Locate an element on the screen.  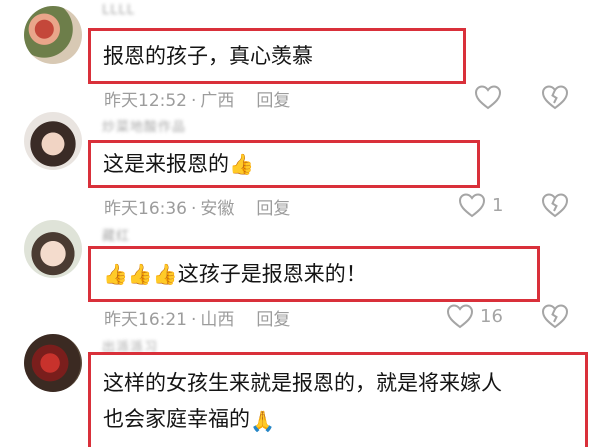
like-count: 1 is located at coordinates (498, 205).